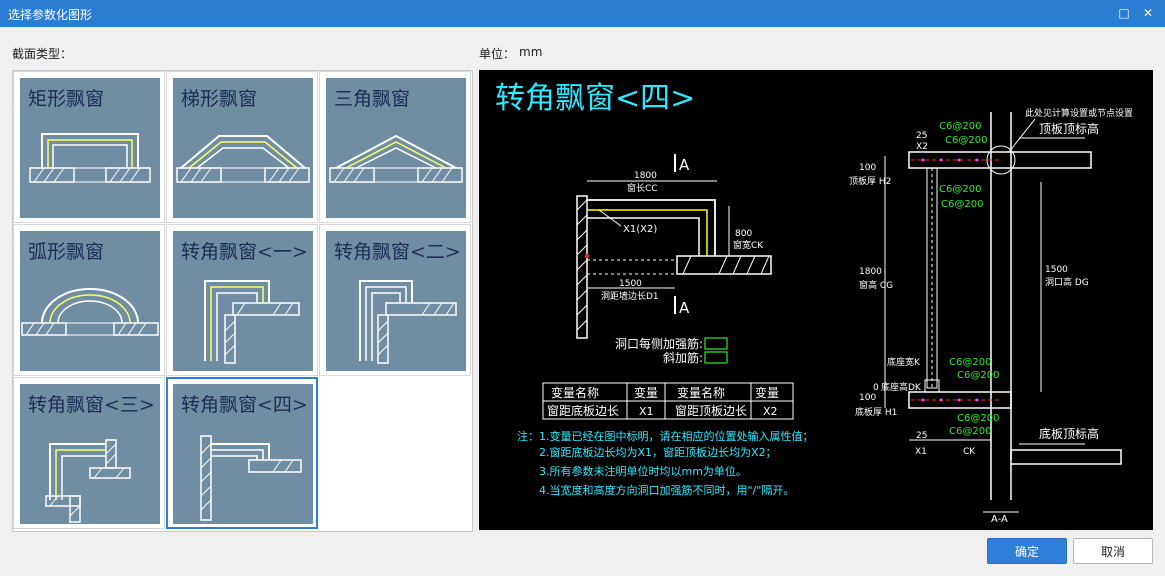  I want to click on base-width: 底座宽K, so click(904, 362).